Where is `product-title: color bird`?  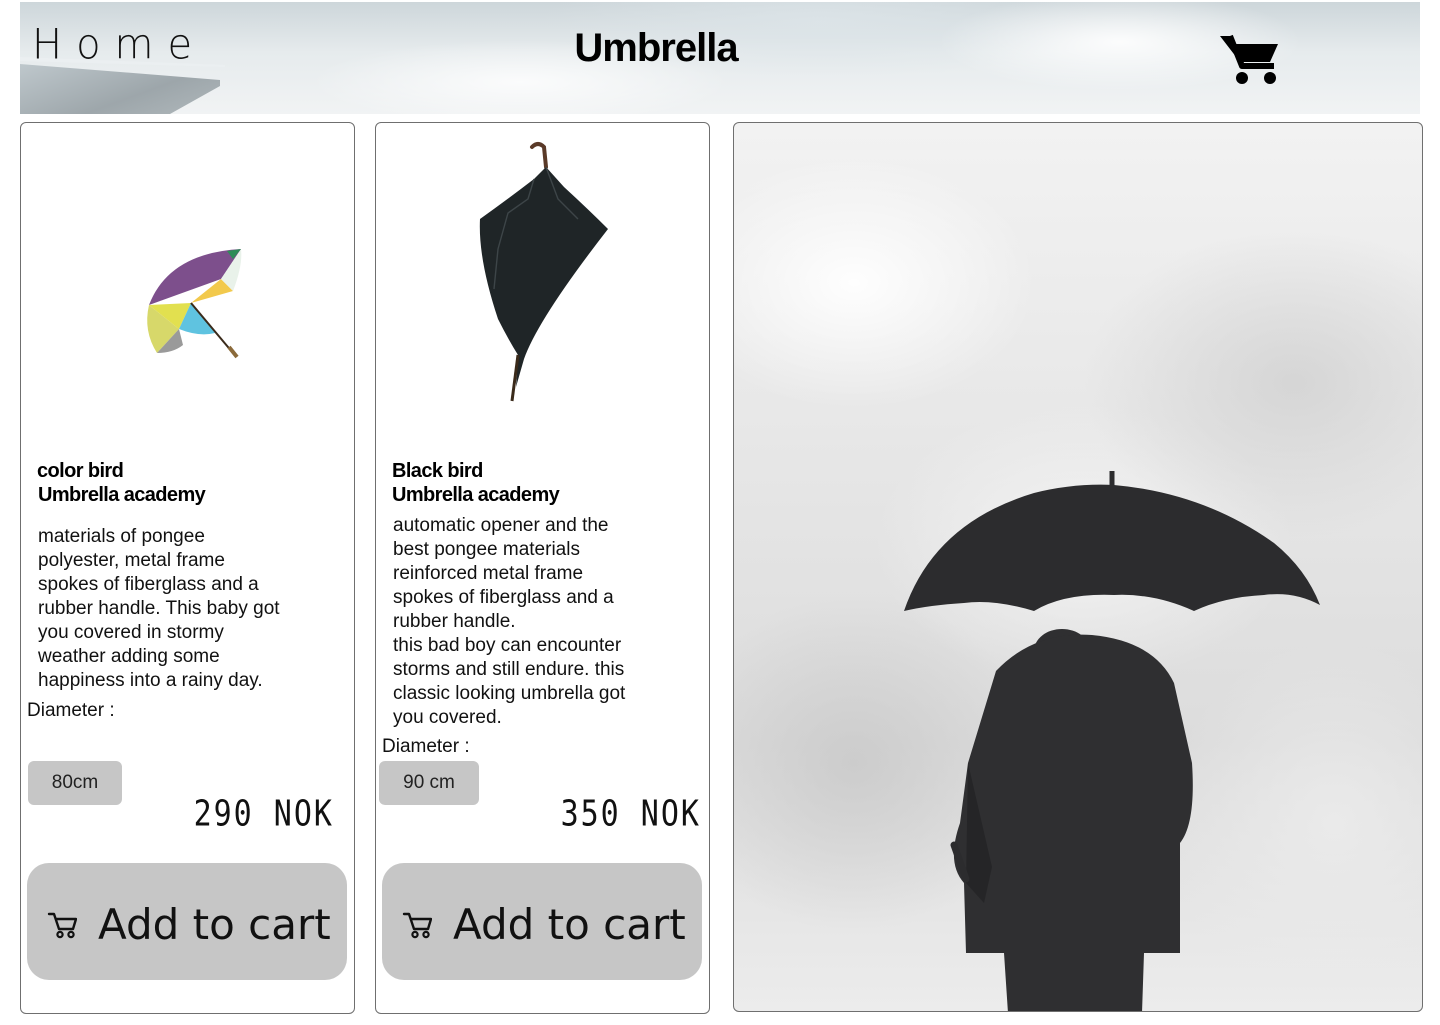 product-title: color bird is located at coordinates (80, 471).